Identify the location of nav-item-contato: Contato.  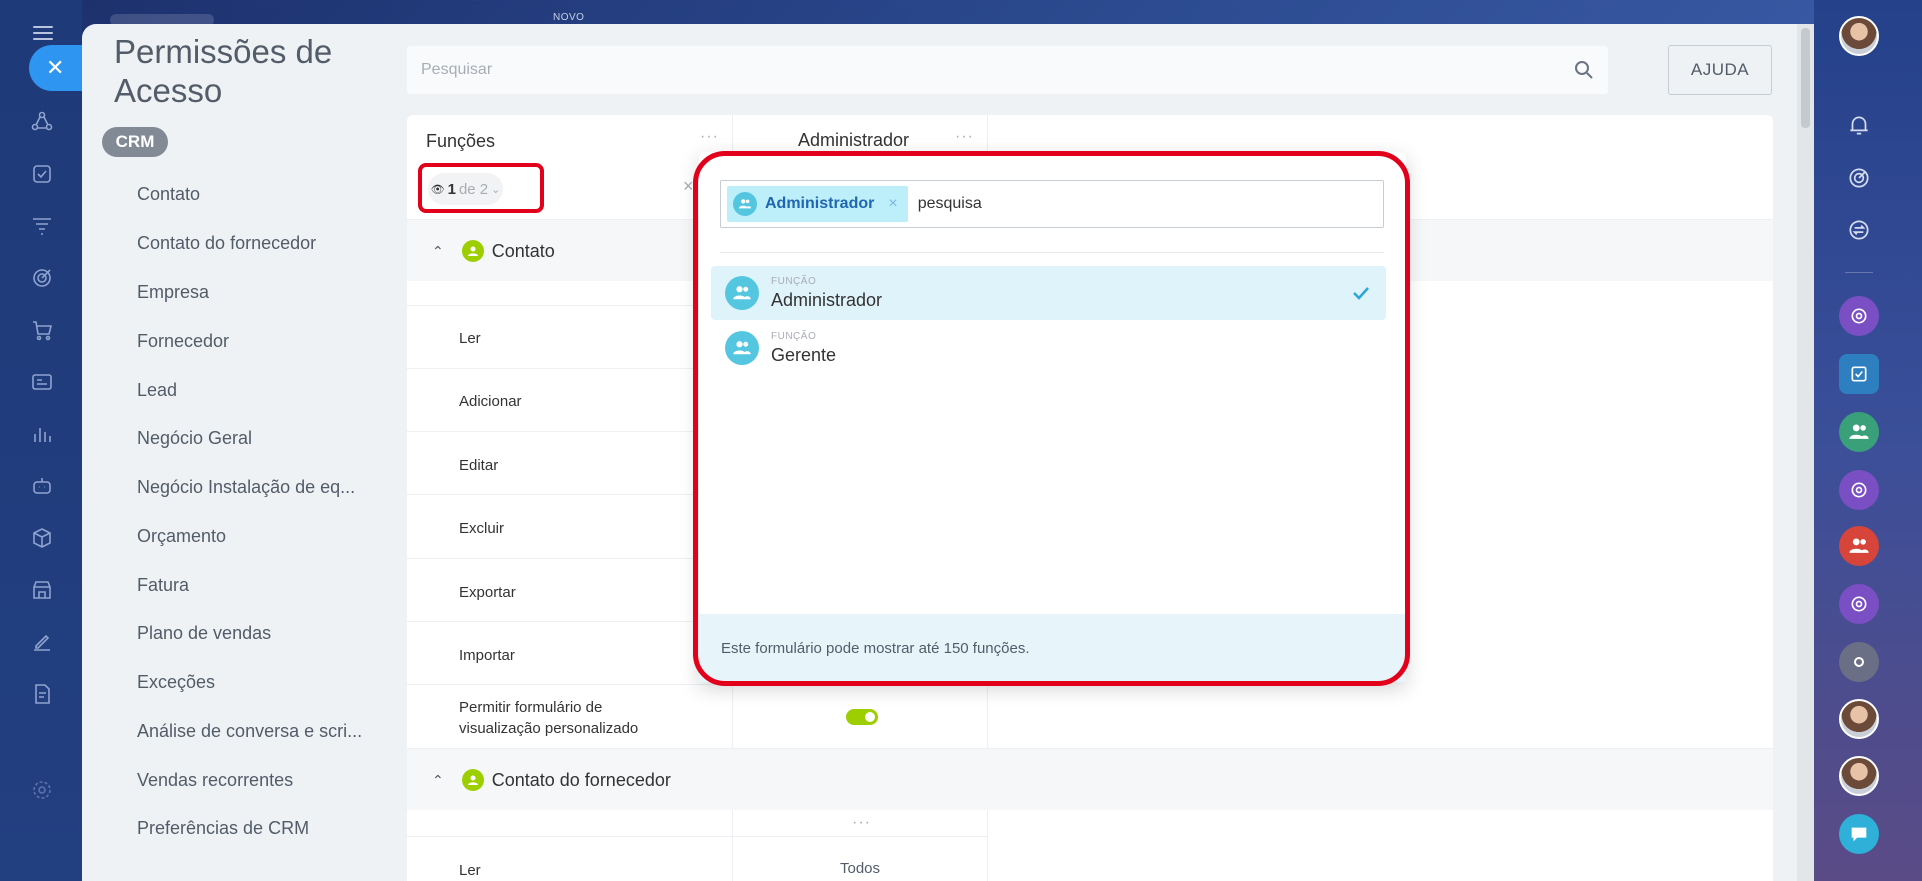
(252, 194).